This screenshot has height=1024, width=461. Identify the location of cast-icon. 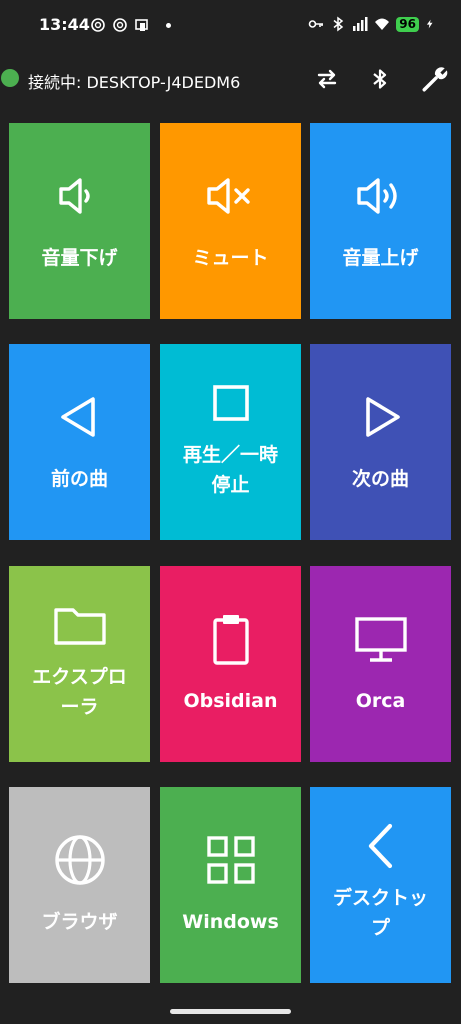
(141, 25).